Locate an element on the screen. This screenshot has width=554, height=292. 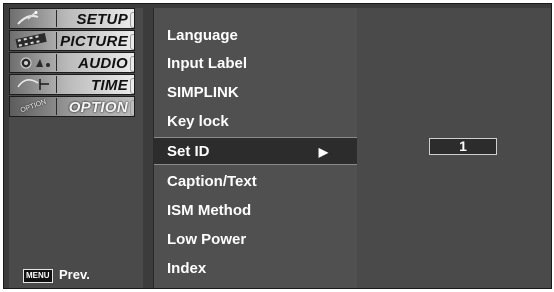
category-label: TIME is located at coordinates (109, 85).